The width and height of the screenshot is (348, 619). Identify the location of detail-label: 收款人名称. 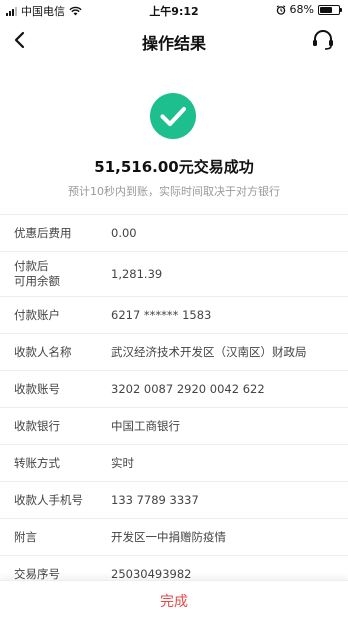
(43, 351).